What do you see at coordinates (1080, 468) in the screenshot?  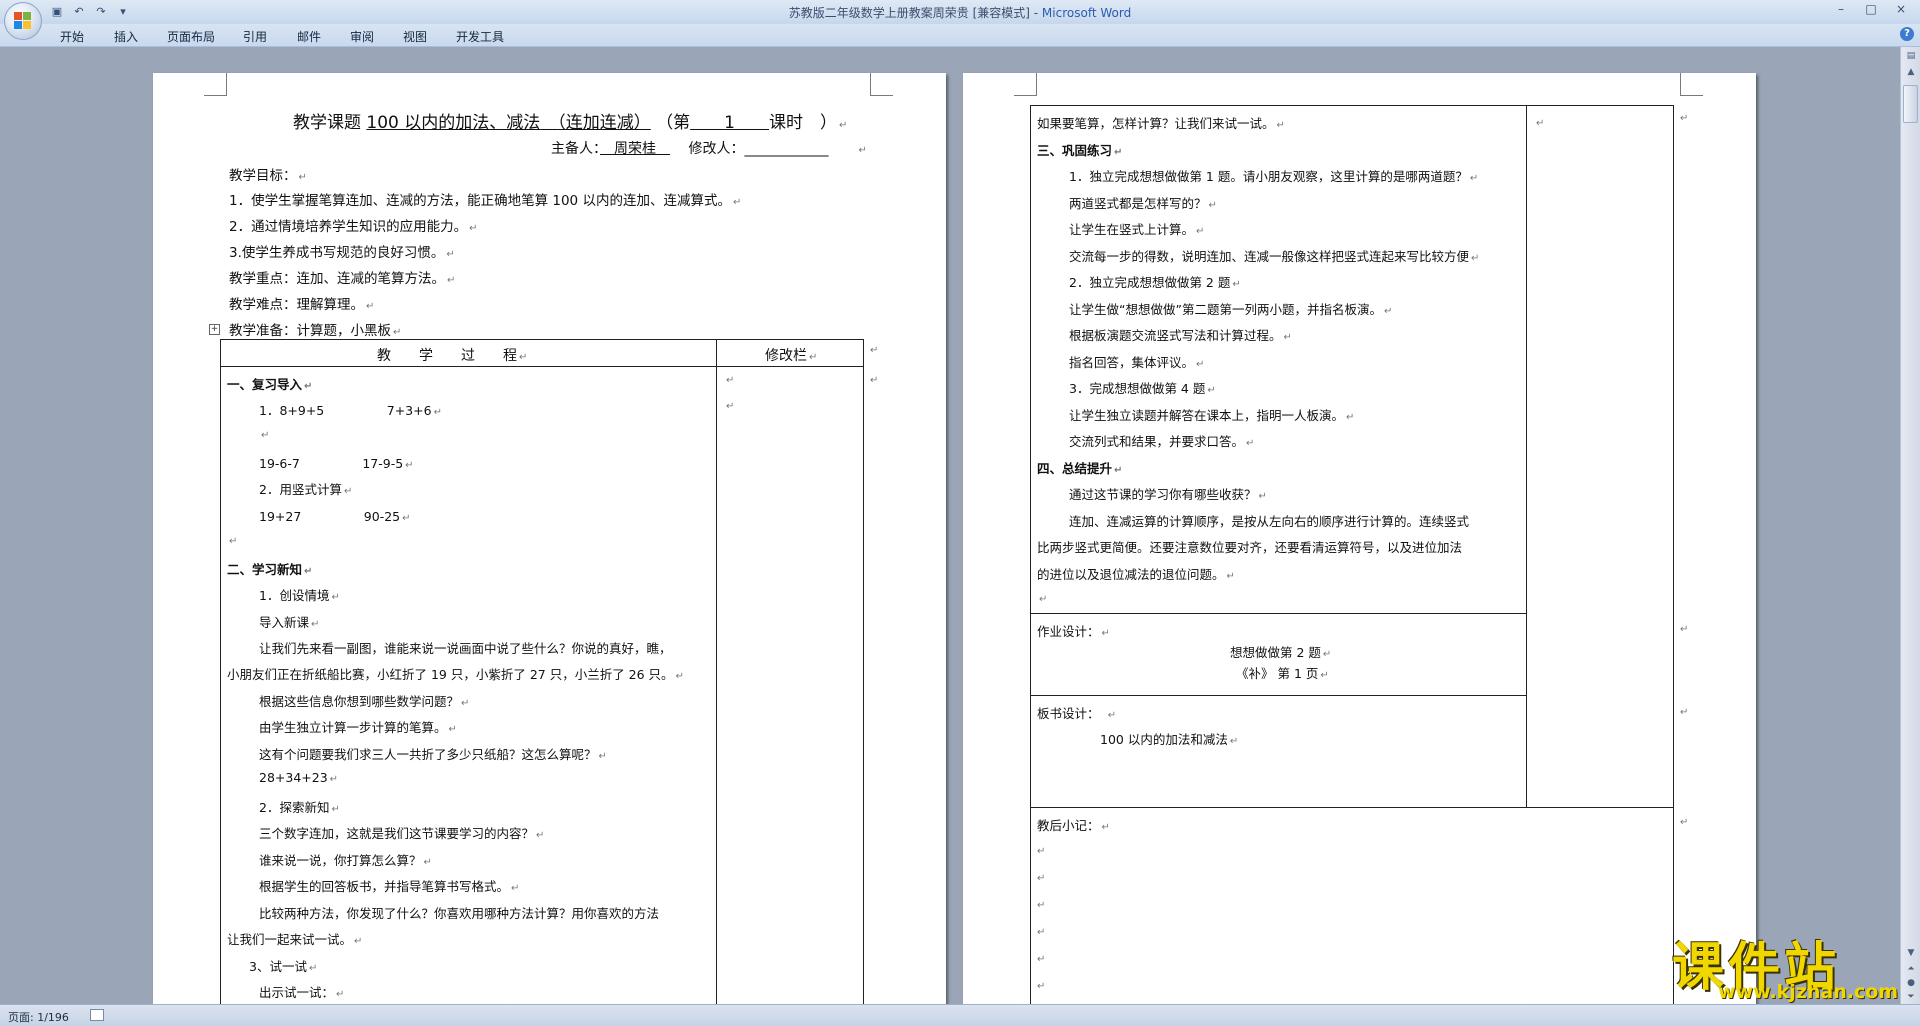 I see `process-line: 四、总结提升 ↵` at bounding box center [1080, 468].